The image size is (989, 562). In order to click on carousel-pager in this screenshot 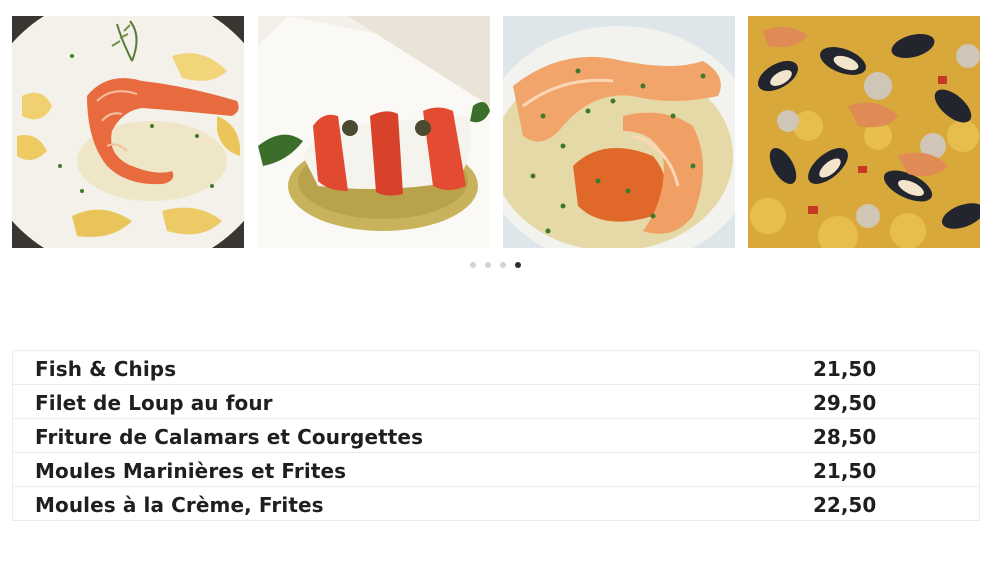, I will do `click(500, 266)`.